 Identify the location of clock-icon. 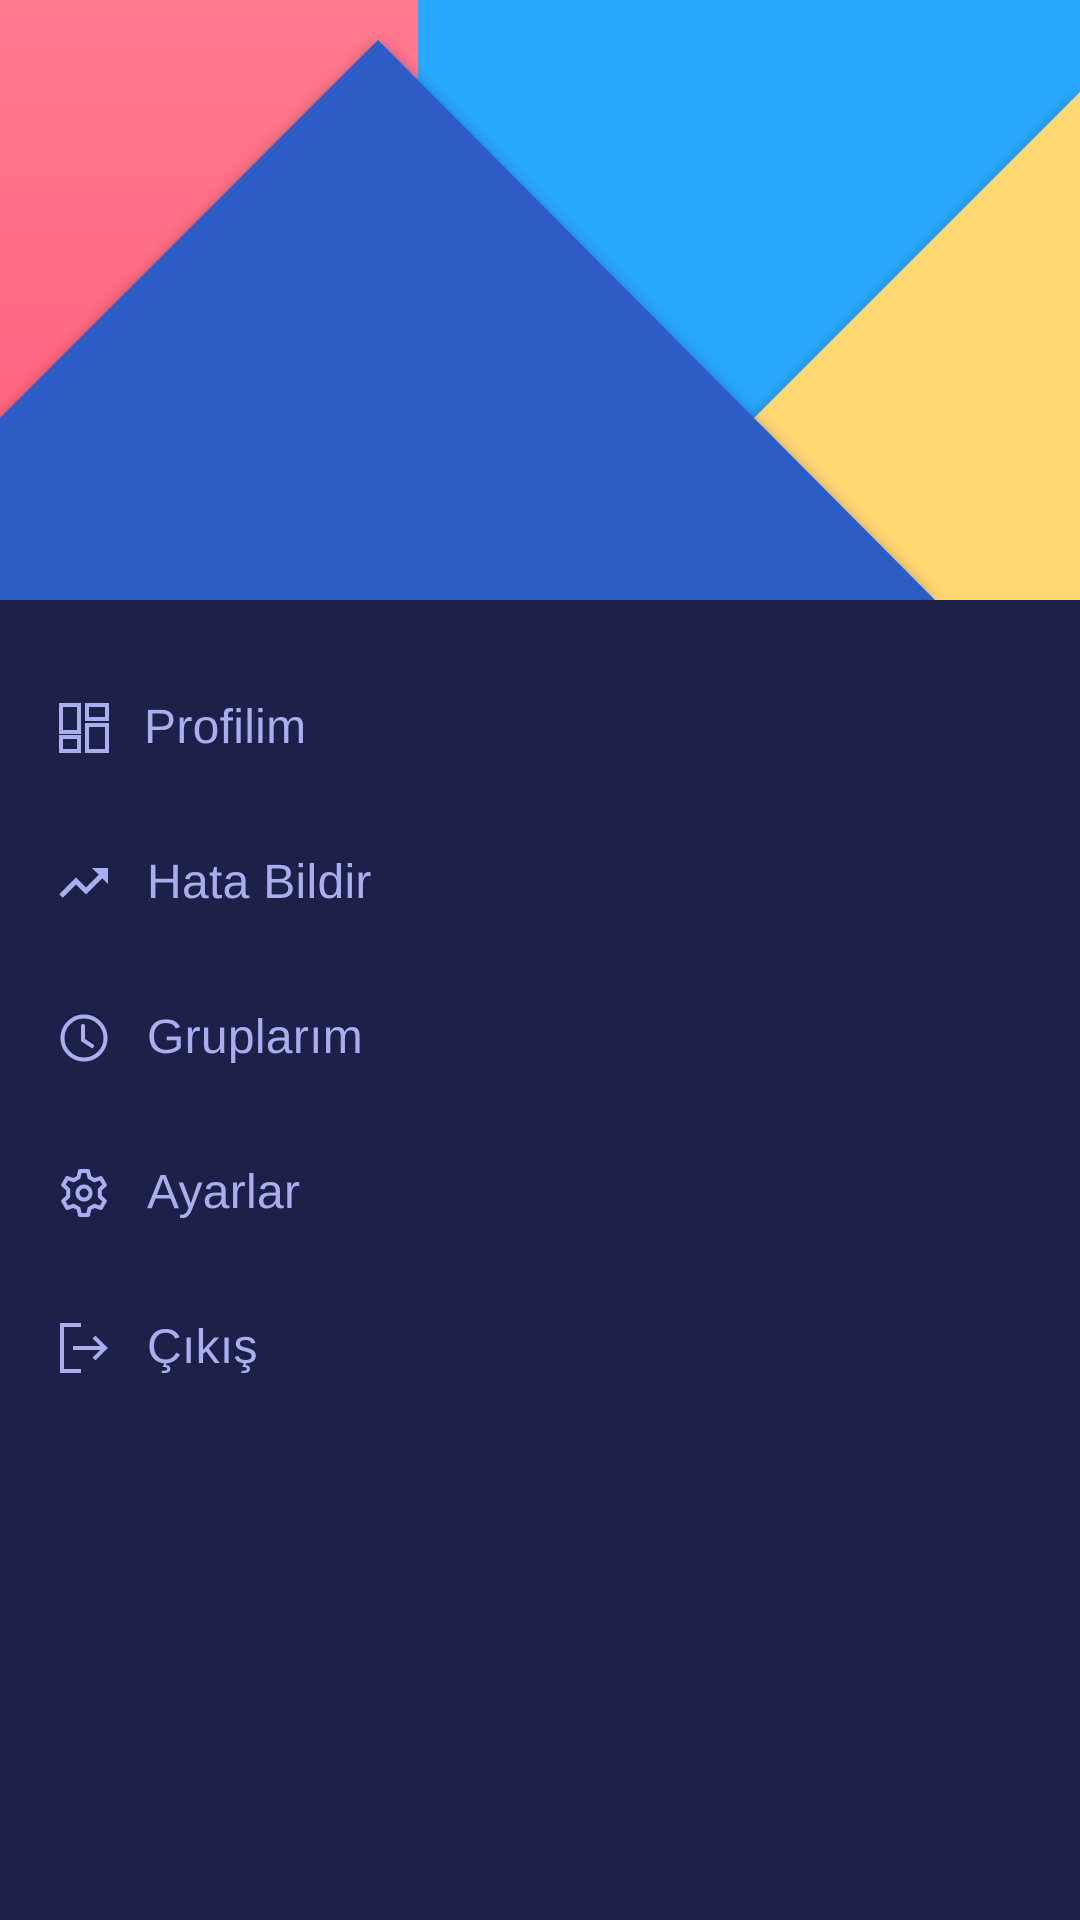
(84, 1038).